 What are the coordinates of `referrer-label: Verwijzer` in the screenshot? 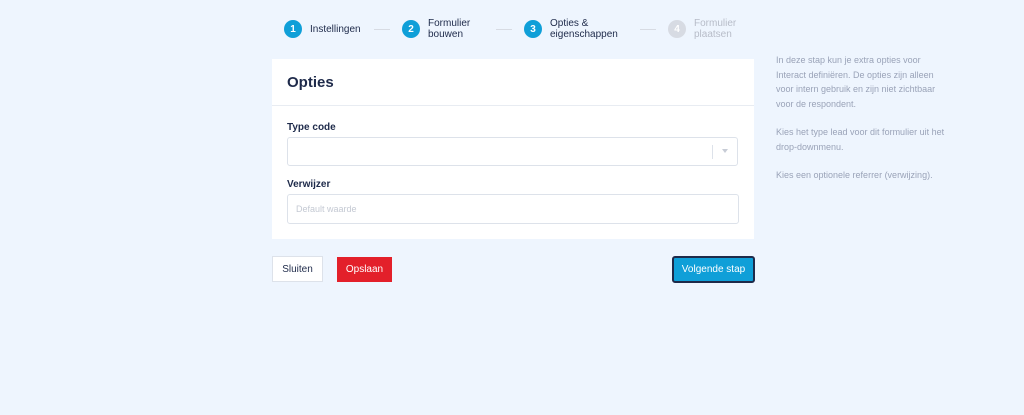 It's located at (309, 184).